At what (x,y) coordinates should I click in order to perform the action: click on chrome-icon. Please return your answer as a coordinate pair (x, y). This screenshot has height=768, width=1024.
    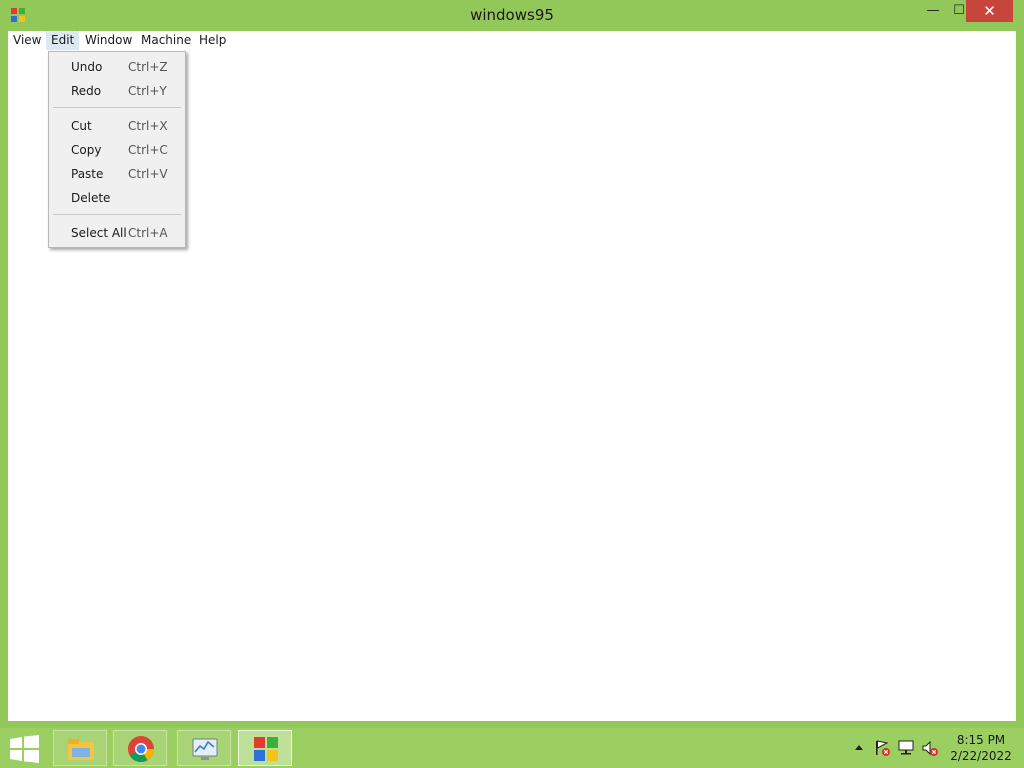
    Looking at the image, I should click on (141, 749).